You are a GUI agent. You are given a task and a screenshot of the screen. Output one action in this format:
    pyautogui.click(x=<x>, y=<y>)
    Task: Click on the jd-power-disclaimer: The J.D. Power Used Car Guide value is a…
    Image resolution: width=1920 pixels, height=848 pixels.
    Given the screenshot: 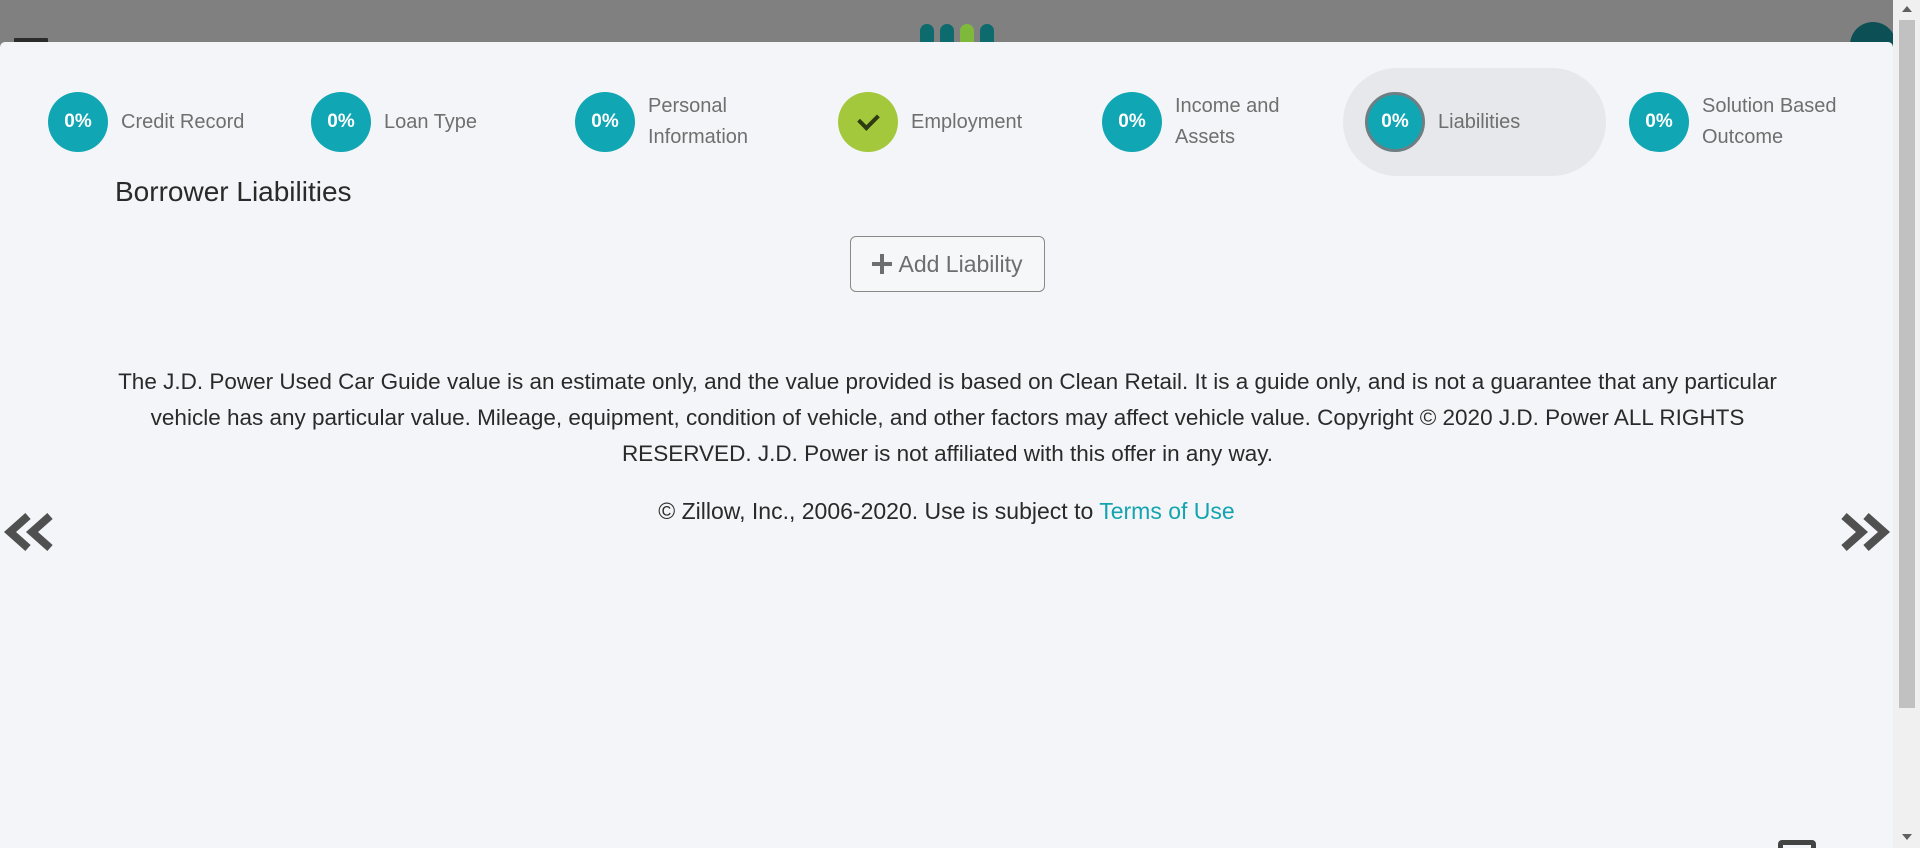 What is the action you would take?
    pyautogui.click(x=947, y=417)
    